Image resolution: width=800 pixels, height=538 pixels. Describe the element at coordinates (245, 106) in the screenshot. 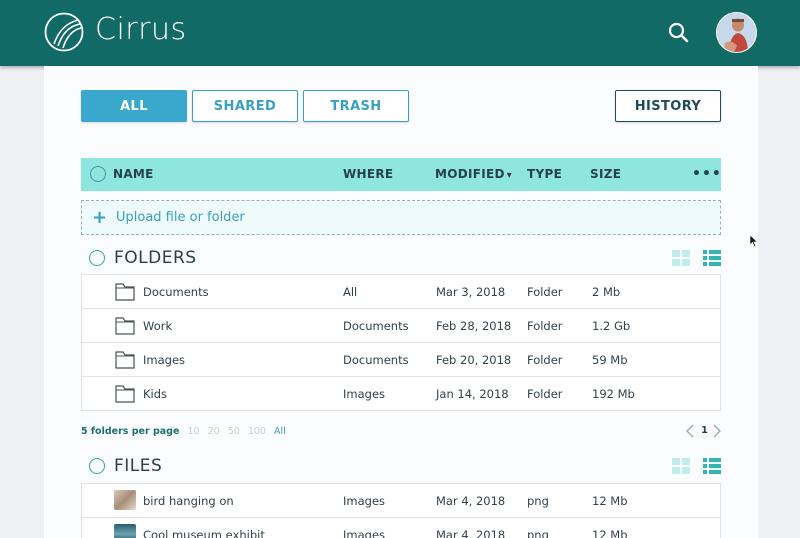

I see `tab-shared: SHARED` at that location.